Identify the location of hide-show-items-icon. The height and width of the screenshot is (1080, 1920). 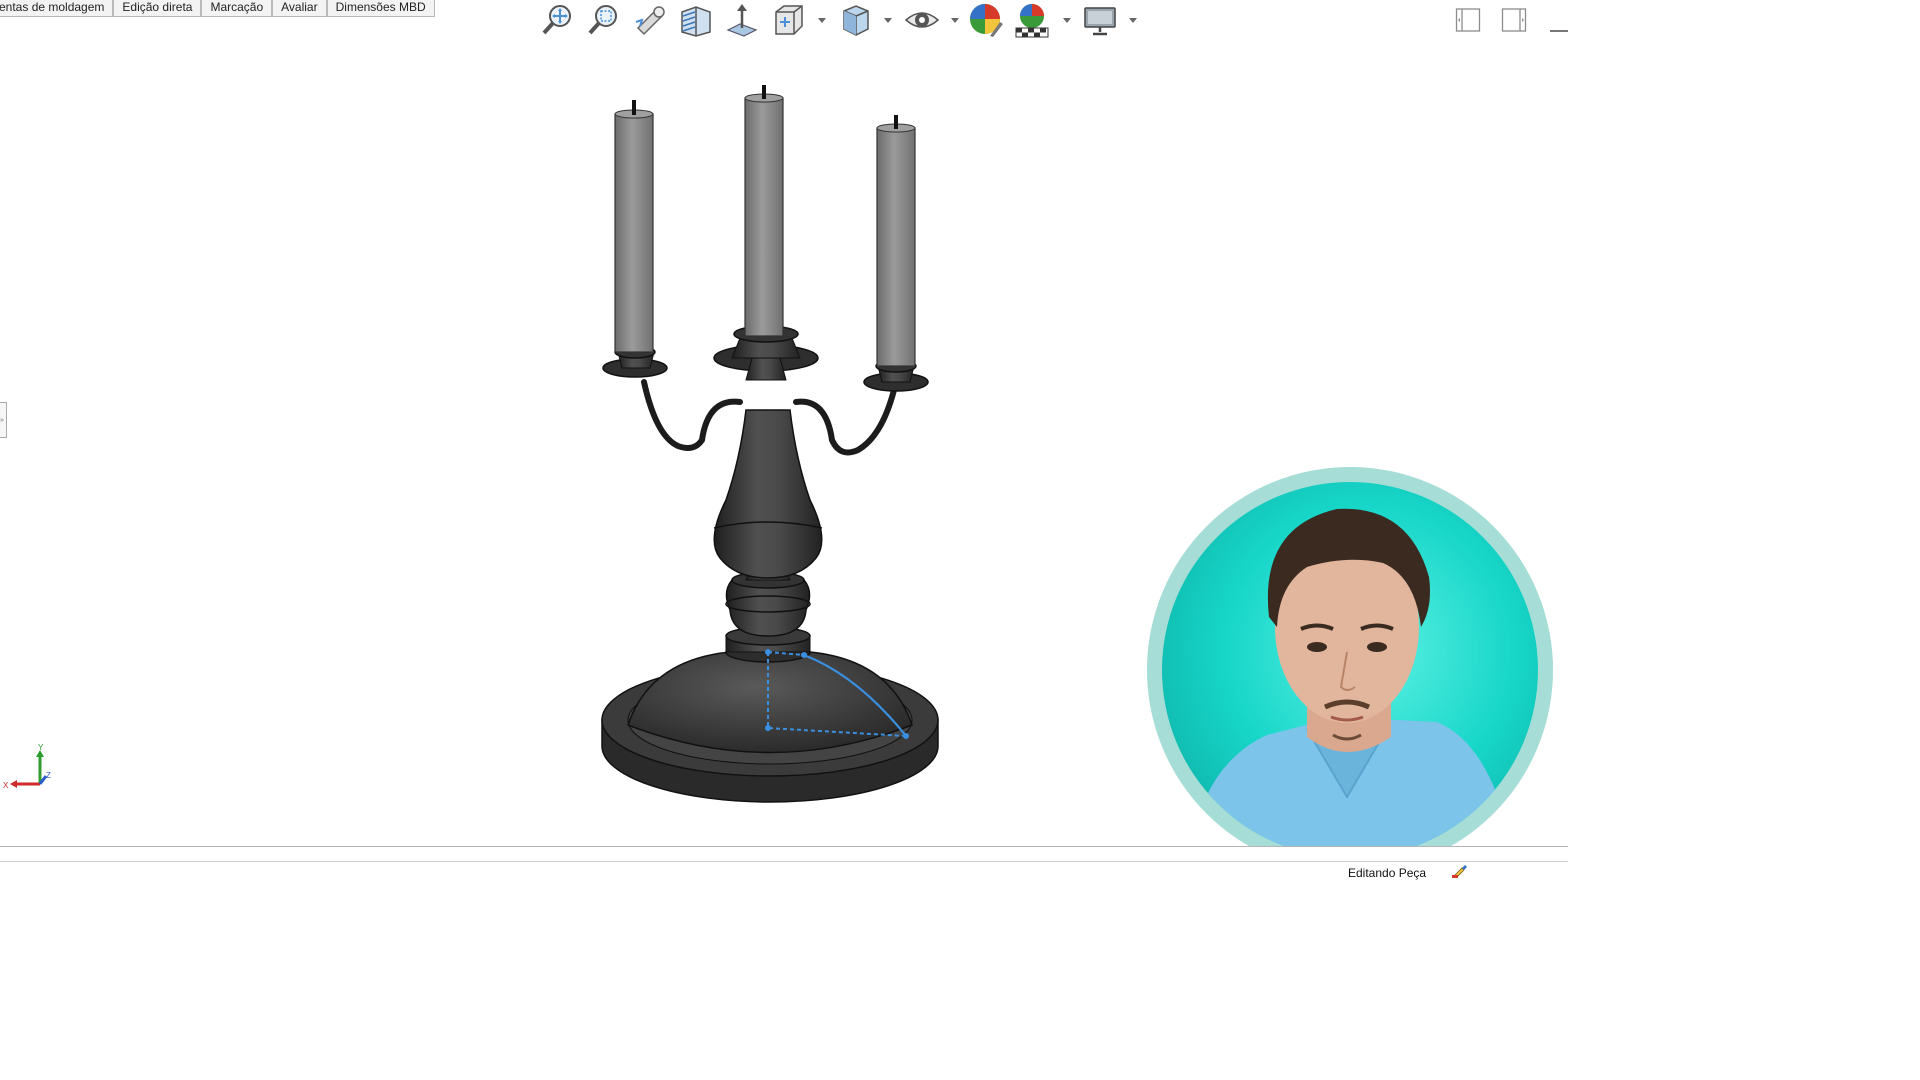
(922, 20).